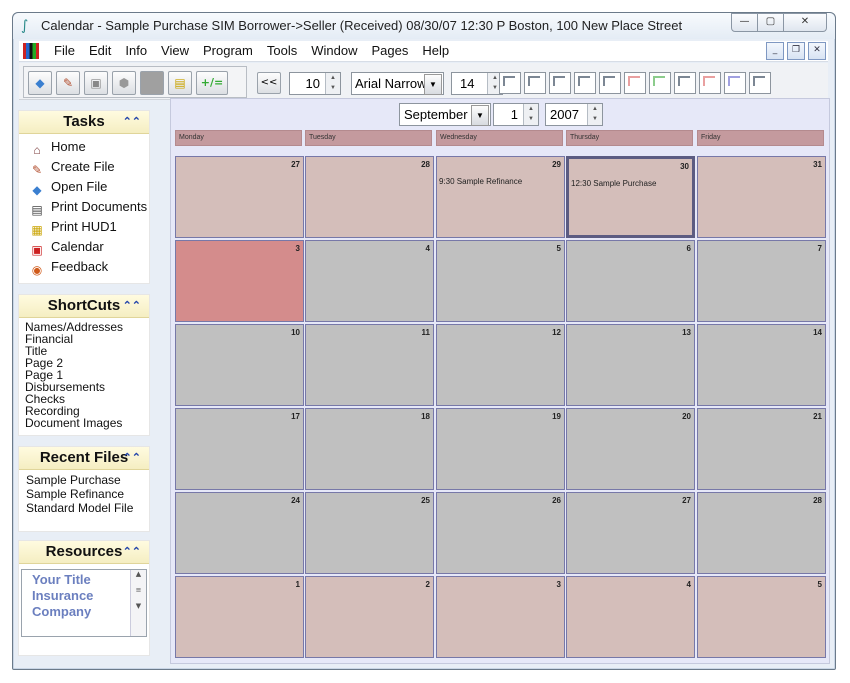 This screenshot has width=850, height=683. I want to click on task-create-file: ✎ Create File, so click(72, 167).